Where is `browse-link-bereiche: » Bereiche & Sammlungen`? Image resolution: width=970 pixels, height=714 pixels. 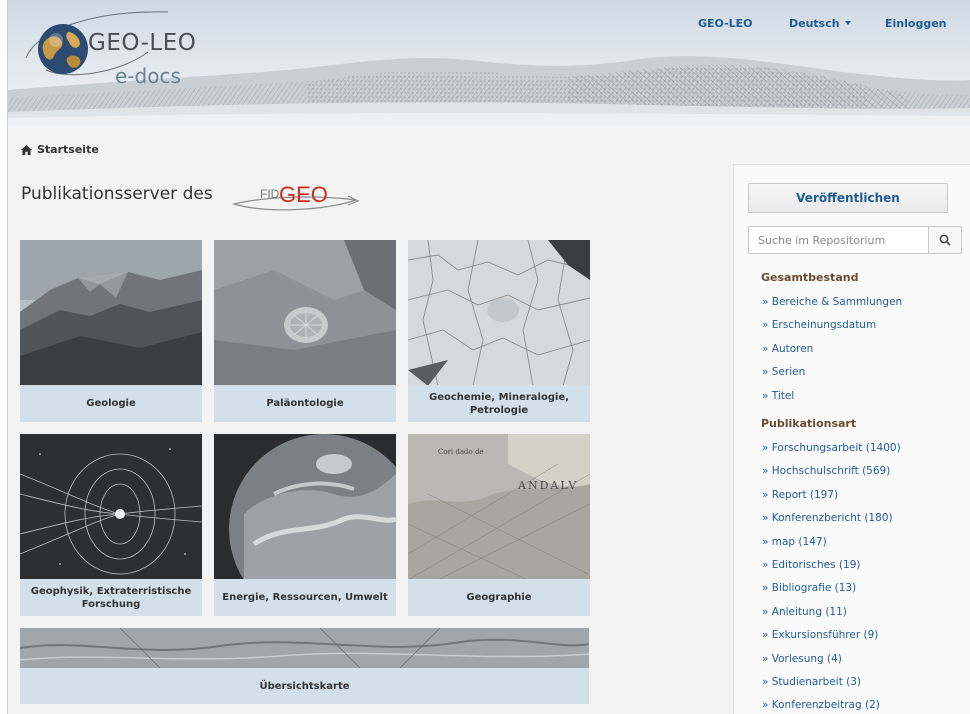 browse-link-bereiche: » Bereiche & Sammlungen is located at coordinates (832, 305).